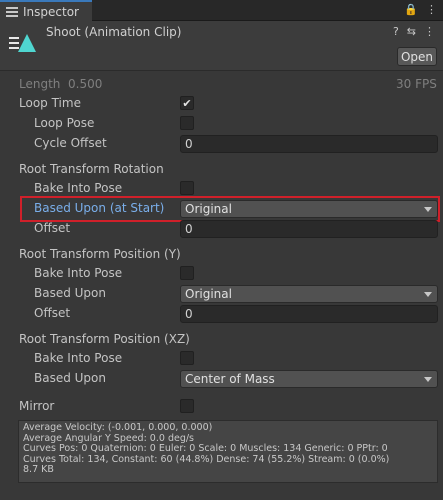 This screenshot has height=500, width=443. Describe the element at coordinates (52, 228) in the screenshot. I see `rotation-offset-label: Offset` at that location.